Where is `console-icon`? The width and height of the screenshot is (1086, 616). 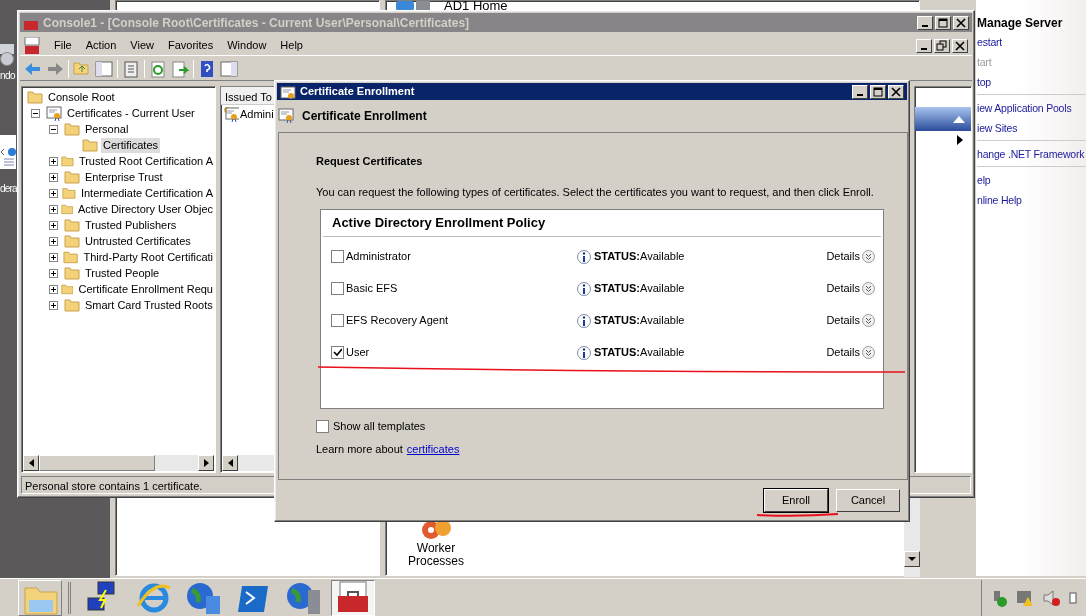
console-icon is located at coordinates (32, 45).